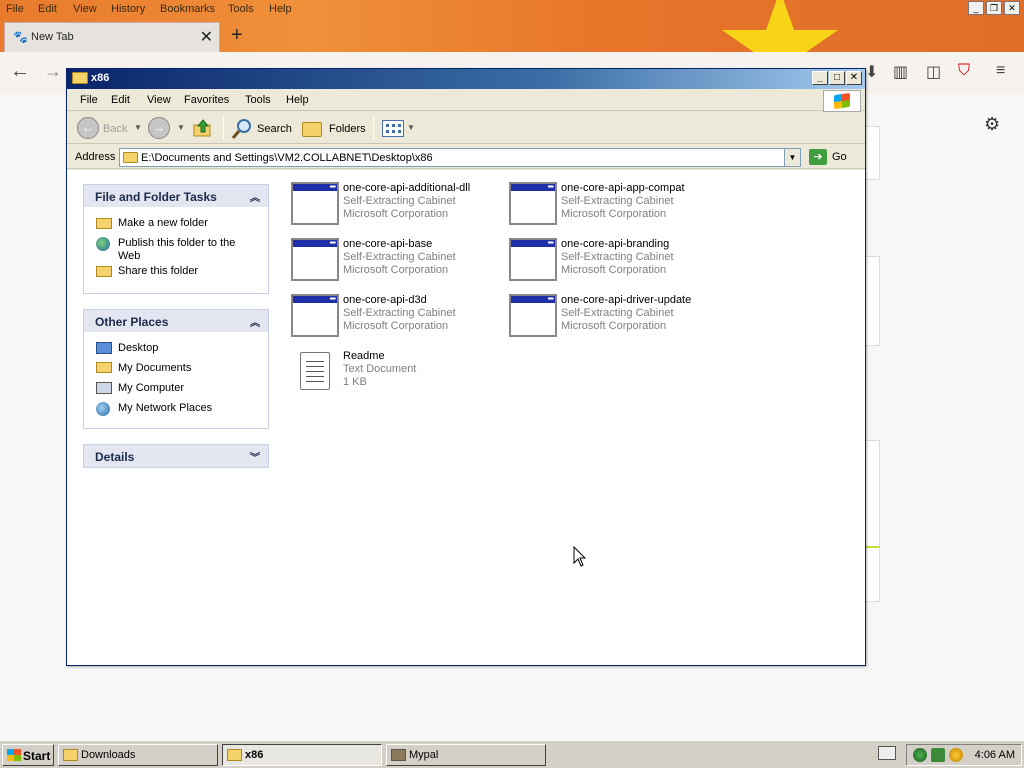  Describe the element at coordinates (47, 9) in the screenshot. I see `ff-menu-edit: Edit` at that location.